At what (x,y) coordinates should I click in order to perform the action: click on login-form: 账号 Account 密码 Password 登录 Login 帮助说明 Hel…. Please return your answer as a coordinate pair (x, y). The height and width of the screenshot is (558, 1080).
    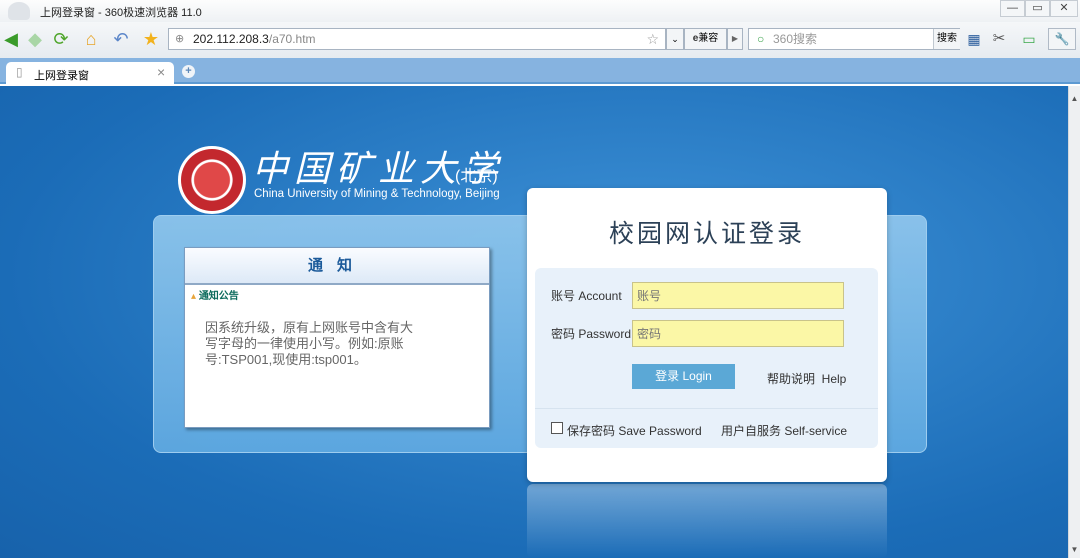
    Looking at the image, I should click on (706, 358).